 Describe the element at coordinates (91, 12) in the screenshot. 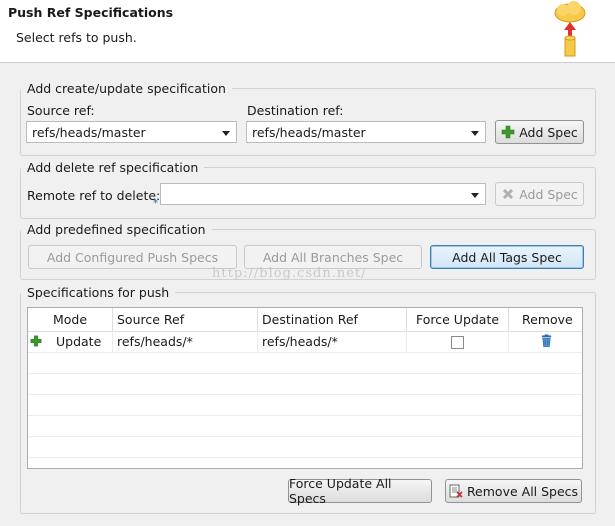

I see `page-title: Push Ref Specifications` at that location.